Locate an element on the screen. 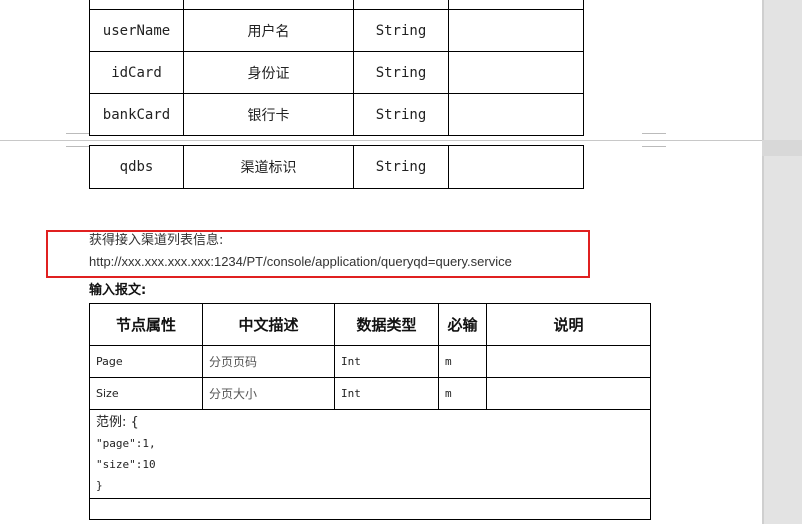 The height and width of the screenshot is (524, 802). example-line: "size":10 is located at coordinates (126, 464).